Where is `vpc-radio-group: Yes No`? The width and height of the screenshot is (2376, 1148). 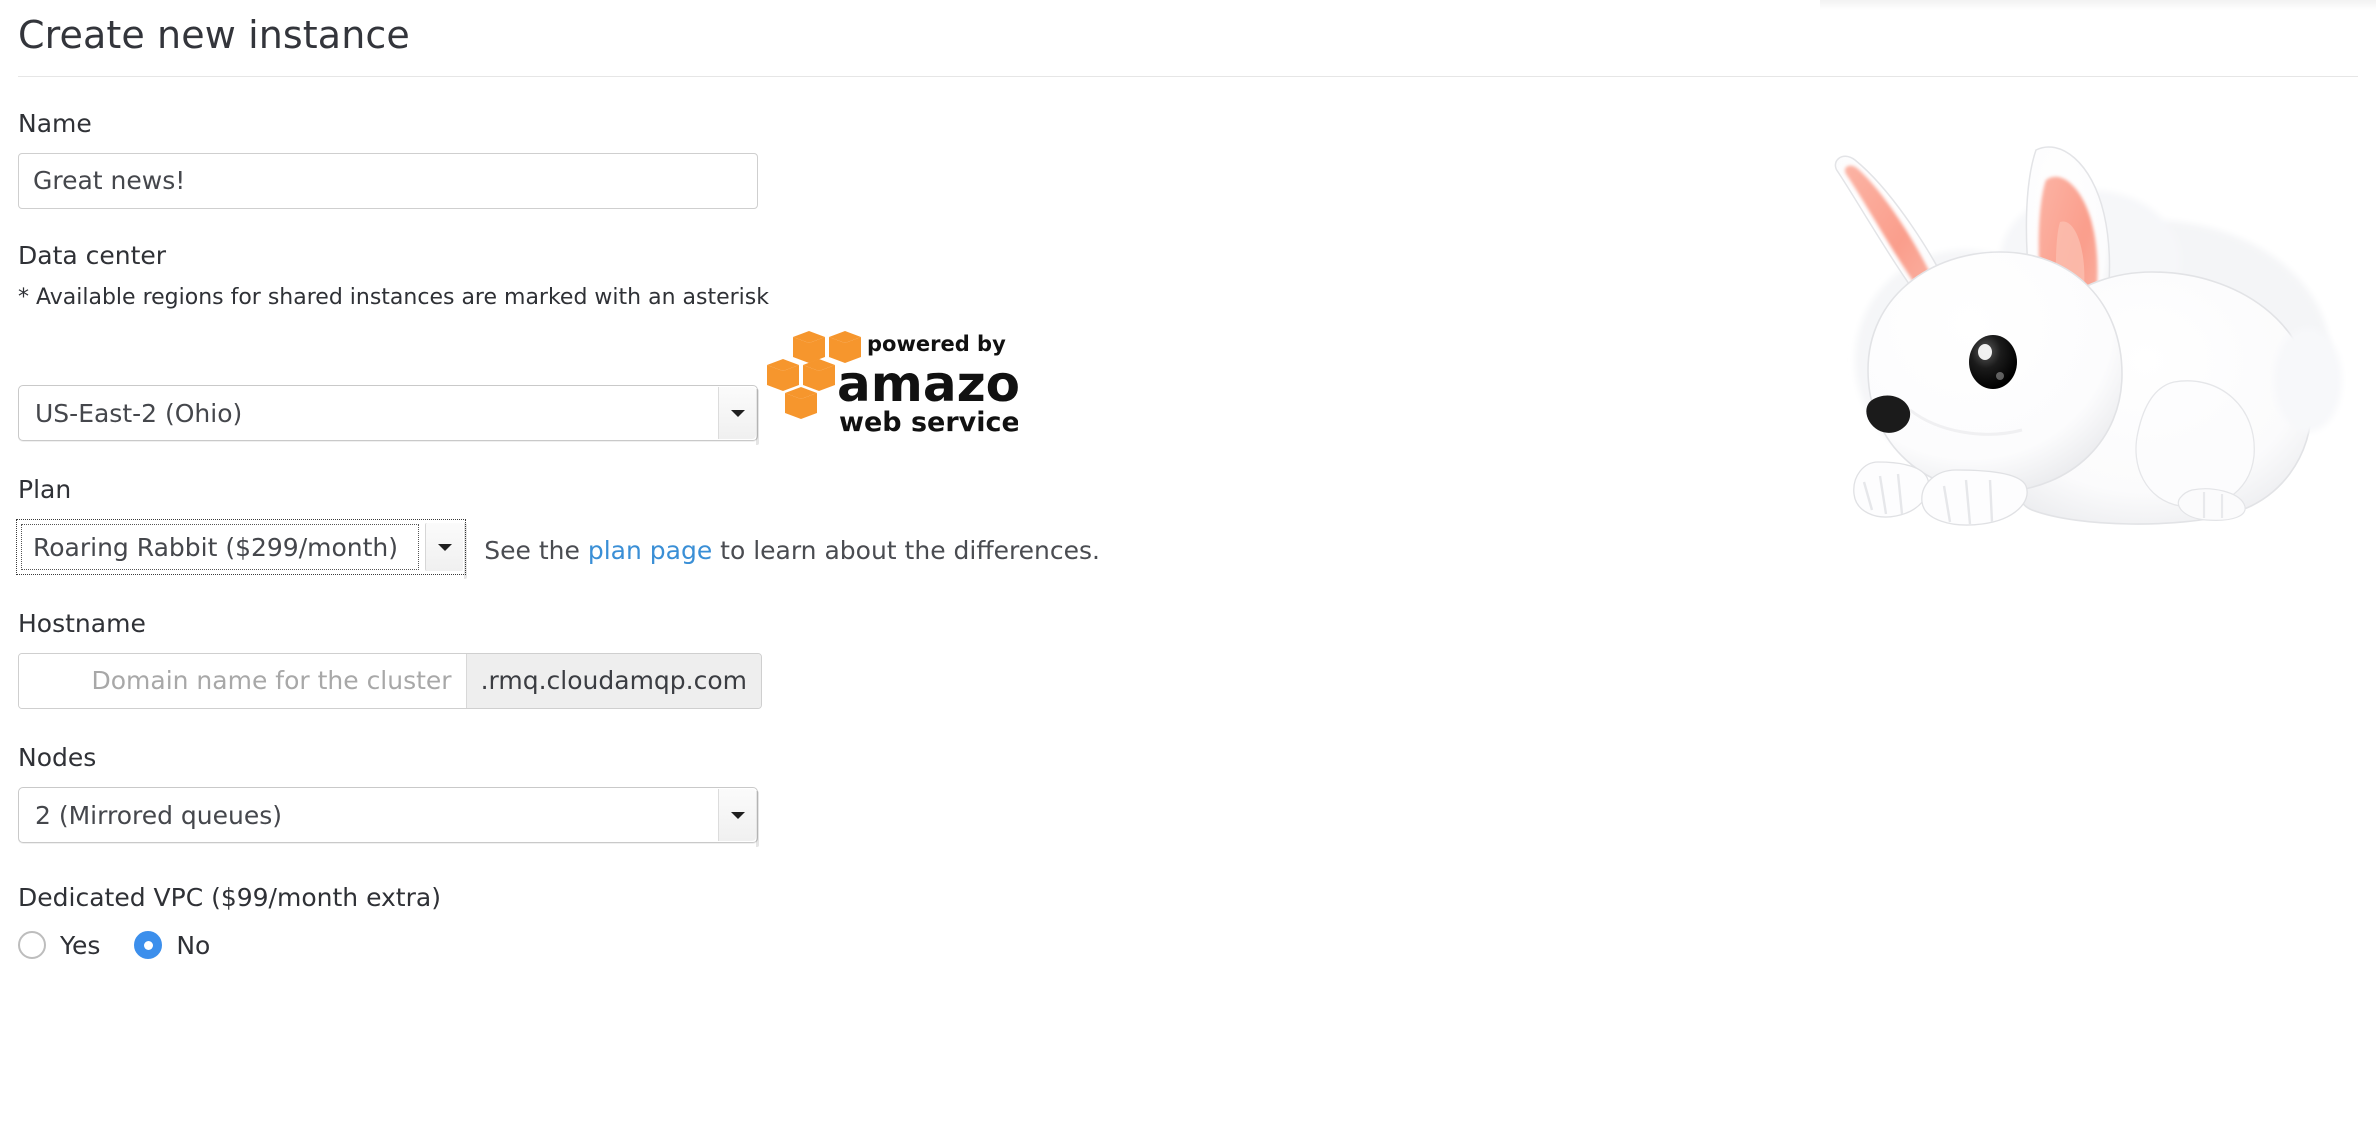
vpc-radio-group: Yes No is located at coordinates (559, 945).